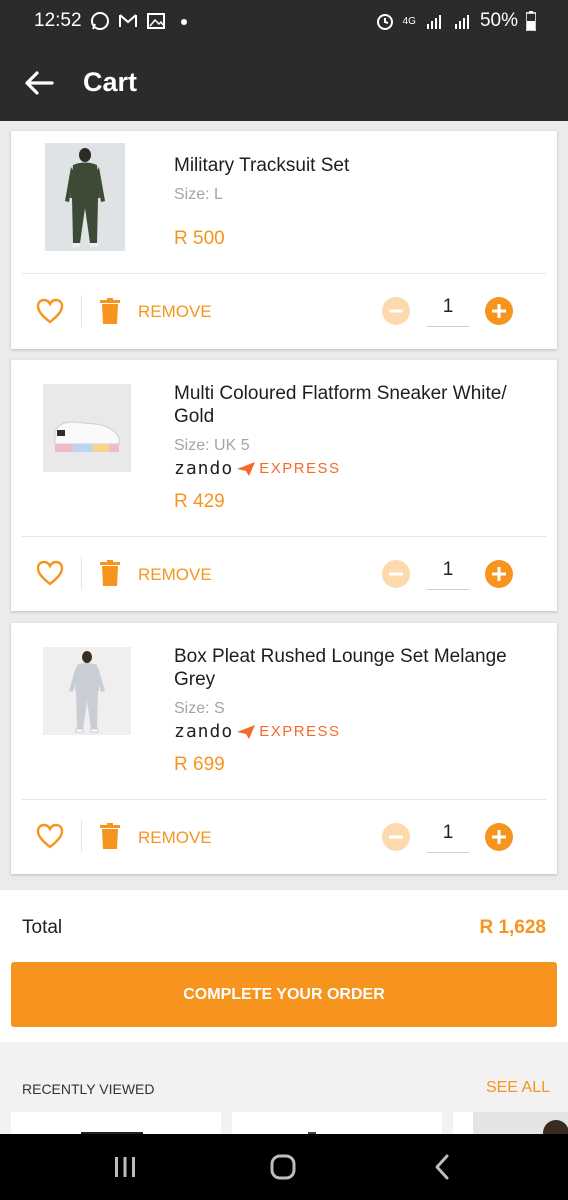 The height and width of the screenshot is (1200, 568). Describe the element at coordinates (461, 22) in the screenshot. I see `signal-2-icon` at that location.